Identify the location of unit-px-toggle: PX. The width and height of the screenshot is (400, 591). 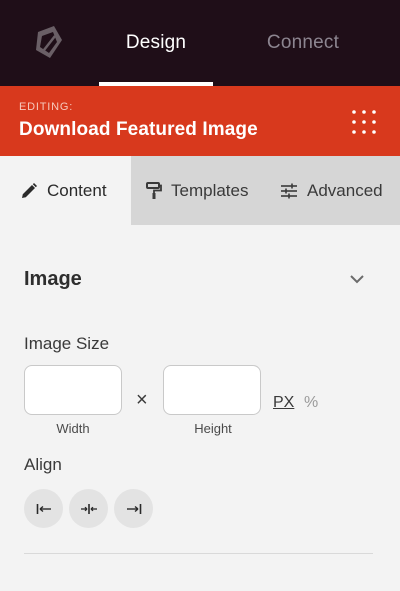
(283, 403).